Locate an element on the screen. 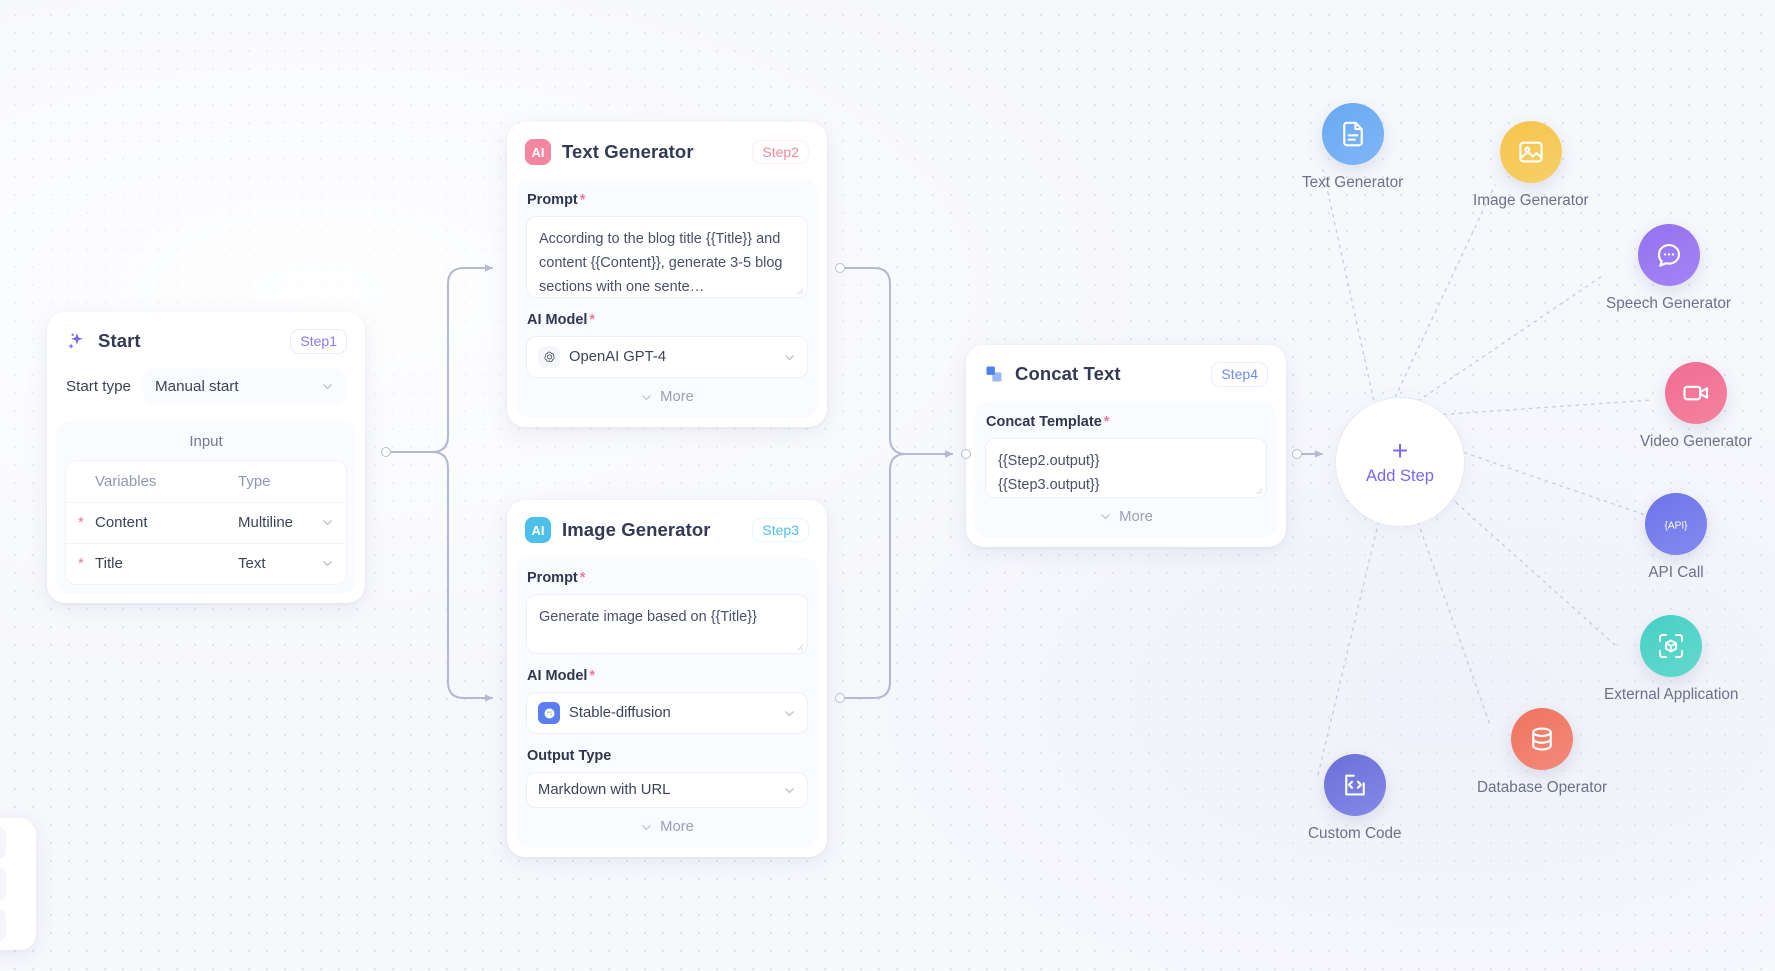 Image resolution: width=1775 pixels, height=971 pixels. palette-label: Database Operator is located at coordinates (1542, 787).